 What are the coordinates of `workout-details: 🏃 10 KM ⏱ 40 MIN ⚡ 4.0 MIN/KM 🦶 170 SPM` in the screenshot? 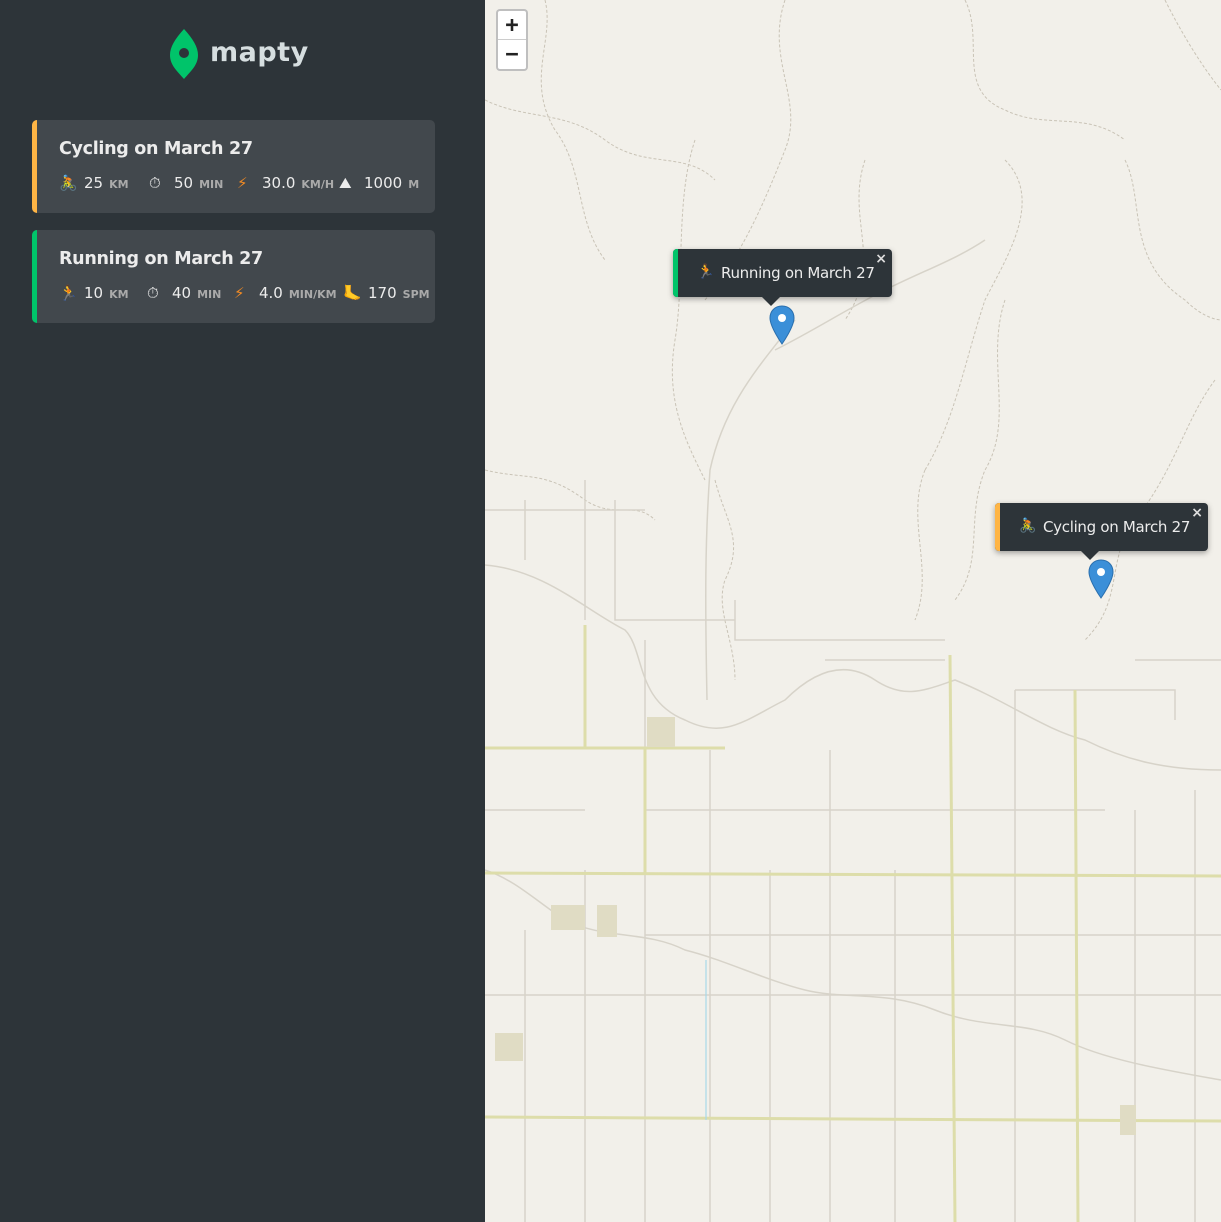 It's located at (244, 293).